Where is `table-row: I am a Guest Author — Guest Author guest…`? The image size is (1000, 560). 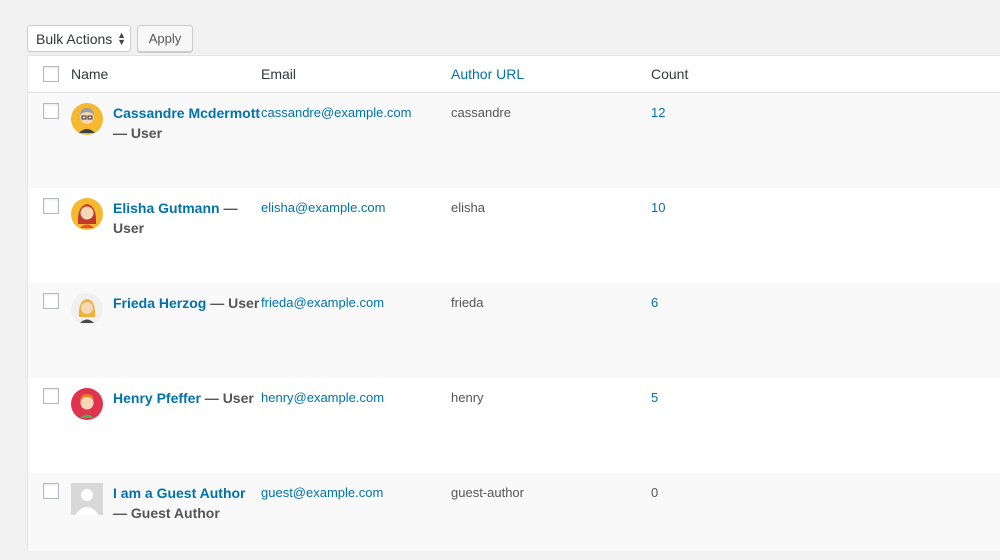 table-row: I am a Guest Author — Guest Author guest… is located at coordinates (514, 512).